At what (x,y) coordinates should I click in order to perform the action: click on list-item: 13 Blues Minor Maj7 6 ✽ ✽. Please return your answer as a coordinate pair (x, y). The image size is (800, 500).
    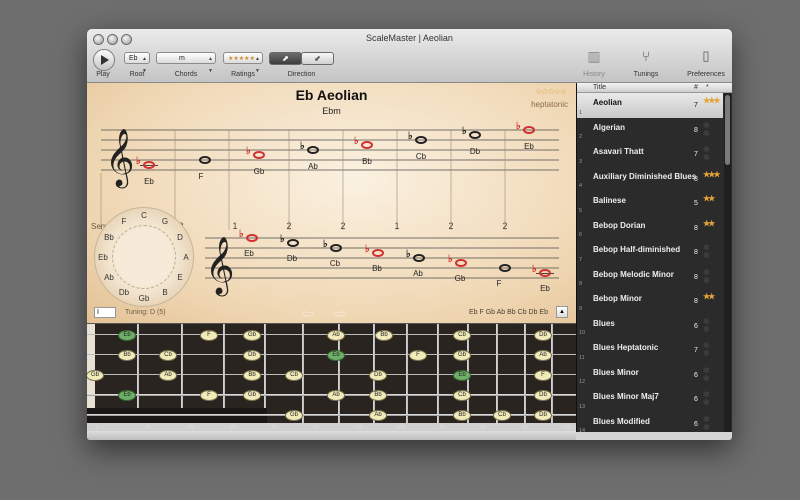
    Looking at the image, I should click on (650, 399).